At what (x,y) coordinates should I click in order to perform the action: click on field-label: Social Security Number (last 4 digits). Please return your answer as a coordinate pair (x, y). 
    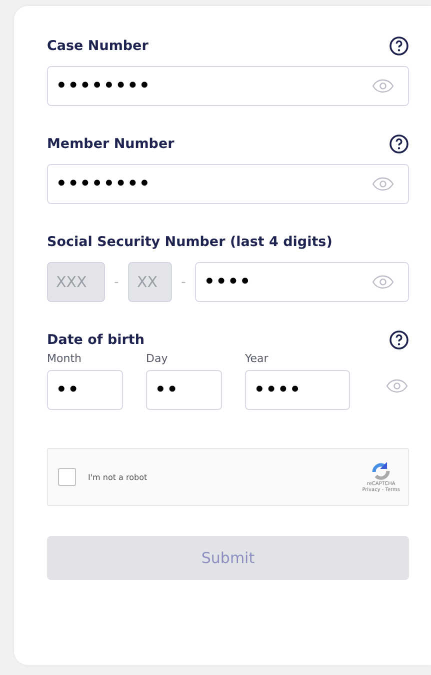
    Looking at the image, I should click on (189, 242).